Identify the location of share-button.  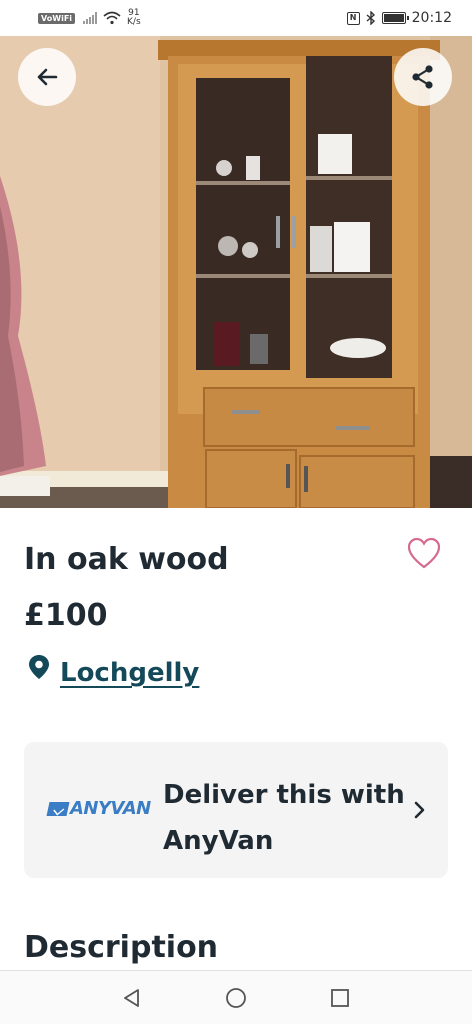
(423, 77).